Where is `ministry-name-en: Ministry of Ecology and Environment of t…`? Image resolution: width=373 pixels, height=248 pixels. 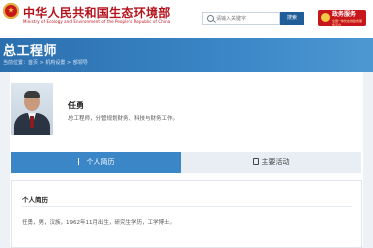
ministry-name-en: Ministry of Ecology and Environment of t… is located at coordinates (97, 21).